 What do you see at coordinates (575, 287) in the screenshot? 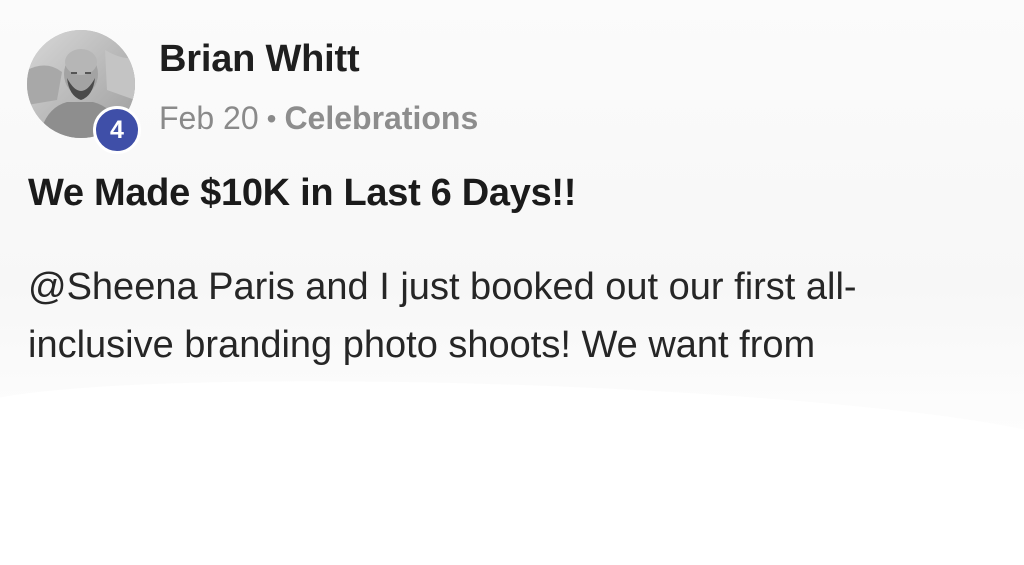
I see `body-text-line-1: and I just booked out our first all-` at bounding box center [575, 287].